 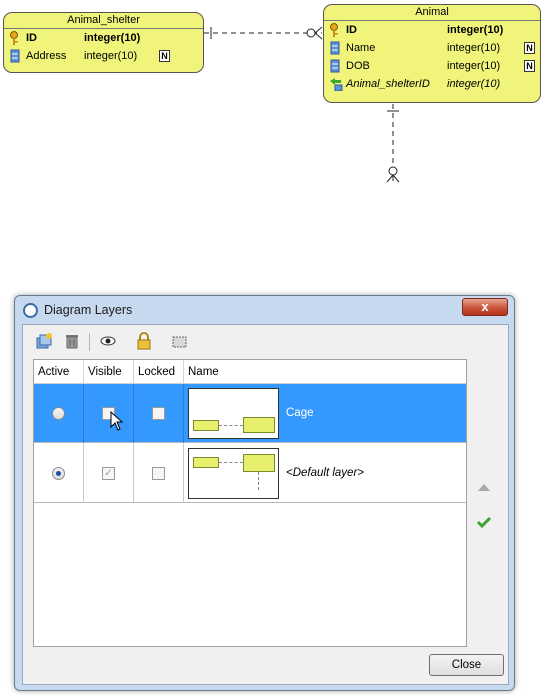 I want to click on entity-column: Name integer(10) N, so click(x=432, y=48).